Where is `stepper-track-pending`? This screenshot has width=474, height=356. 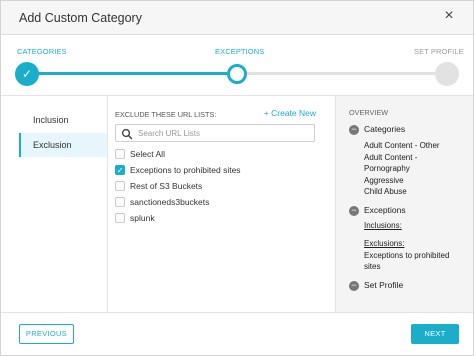
stepper-track-pending is located at coordinates (342, 73).